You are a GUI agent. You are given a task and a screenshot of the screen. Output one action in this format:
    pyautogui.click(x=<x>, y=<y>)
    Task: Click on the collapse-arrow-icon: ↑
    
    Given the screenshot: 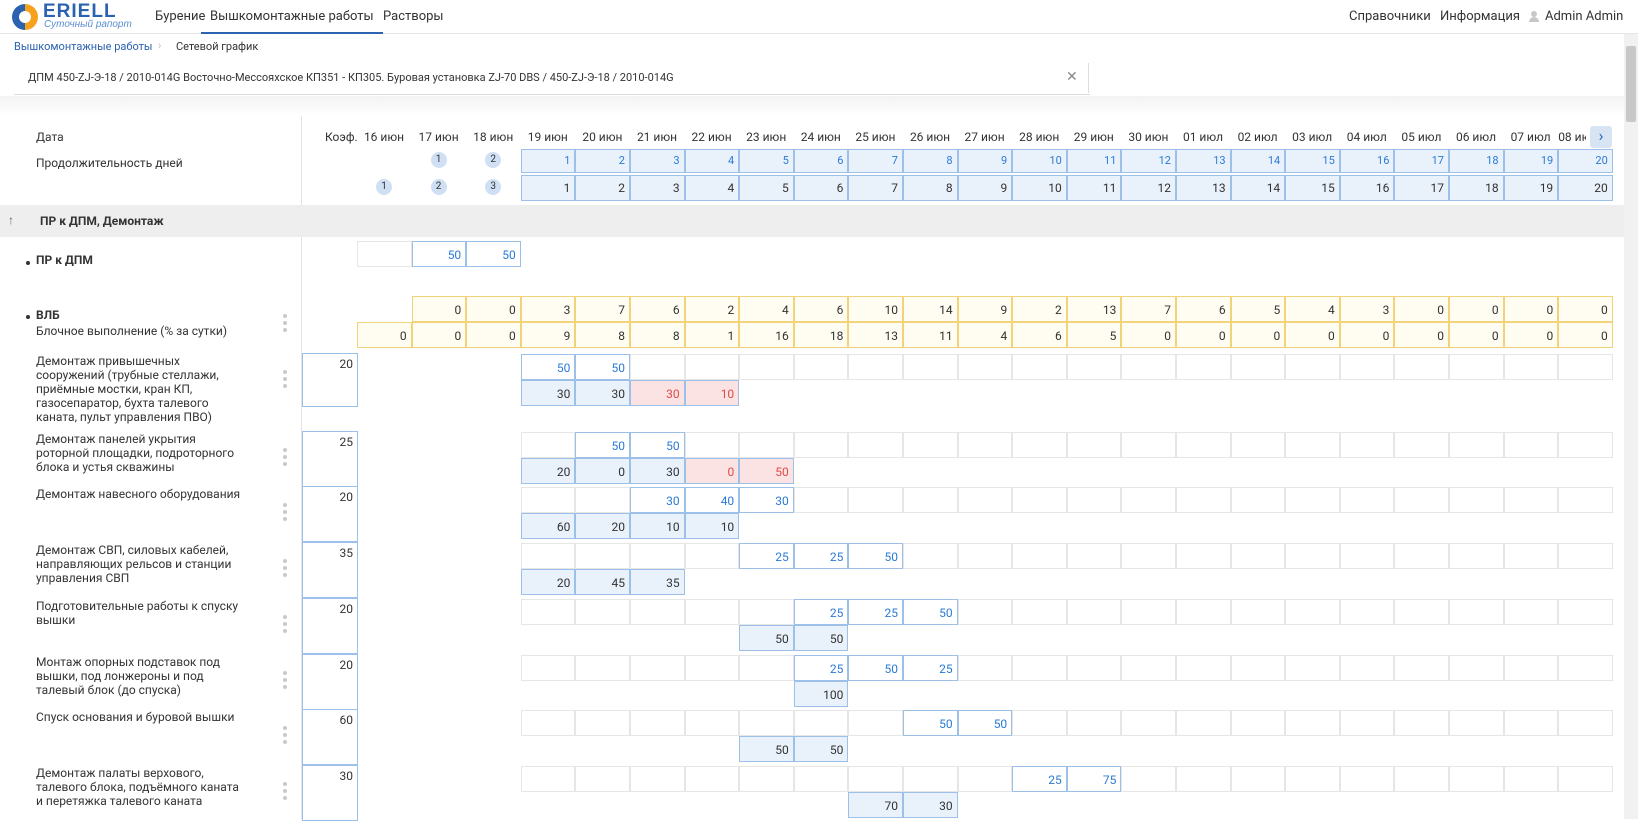 What is the action you would take?
    pyautogui.click(x=11, y=220)
    